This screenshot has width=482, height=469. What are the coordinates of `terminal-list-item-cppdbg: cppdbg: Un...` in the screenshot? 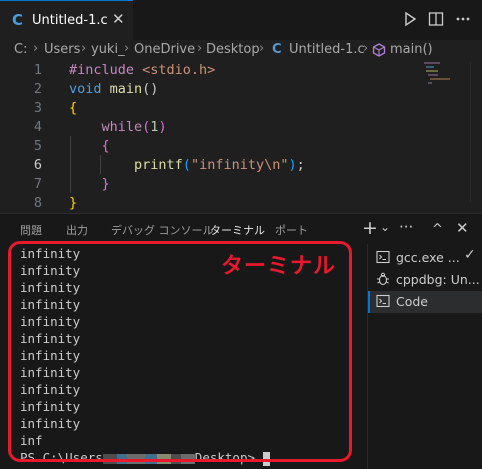 It's located at (425, 280).